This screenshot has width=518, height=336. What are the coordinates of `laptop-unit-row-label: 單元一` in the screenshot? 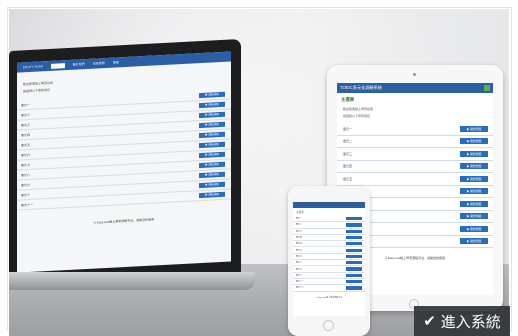 It's located at (26, 104).